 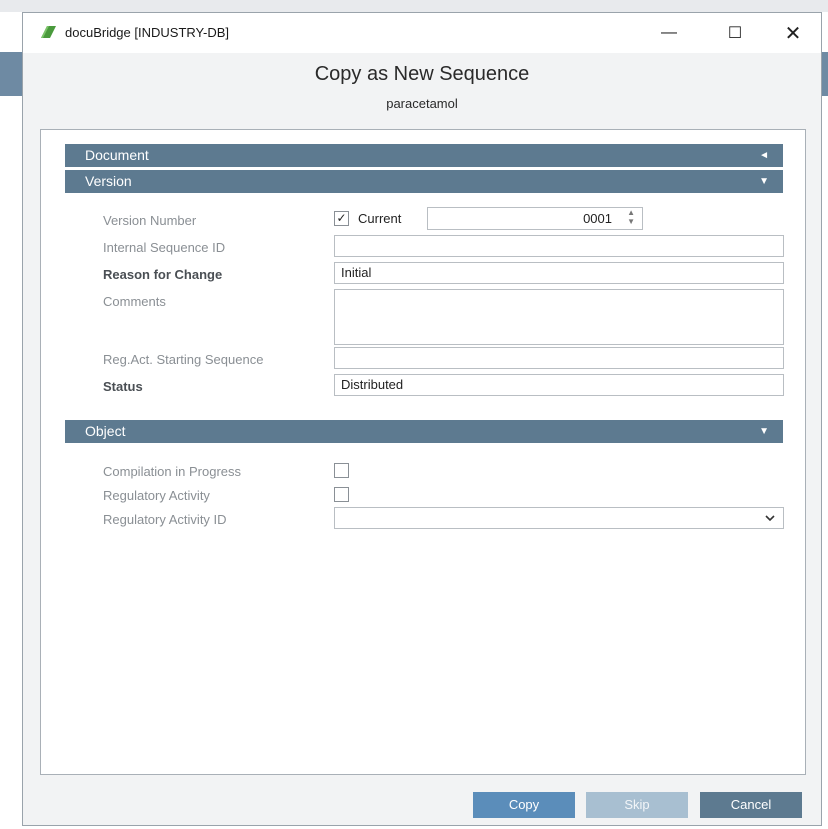 I want to click on regulatory-activity-label: Regulatory Activity, so click(x=156, y=495).